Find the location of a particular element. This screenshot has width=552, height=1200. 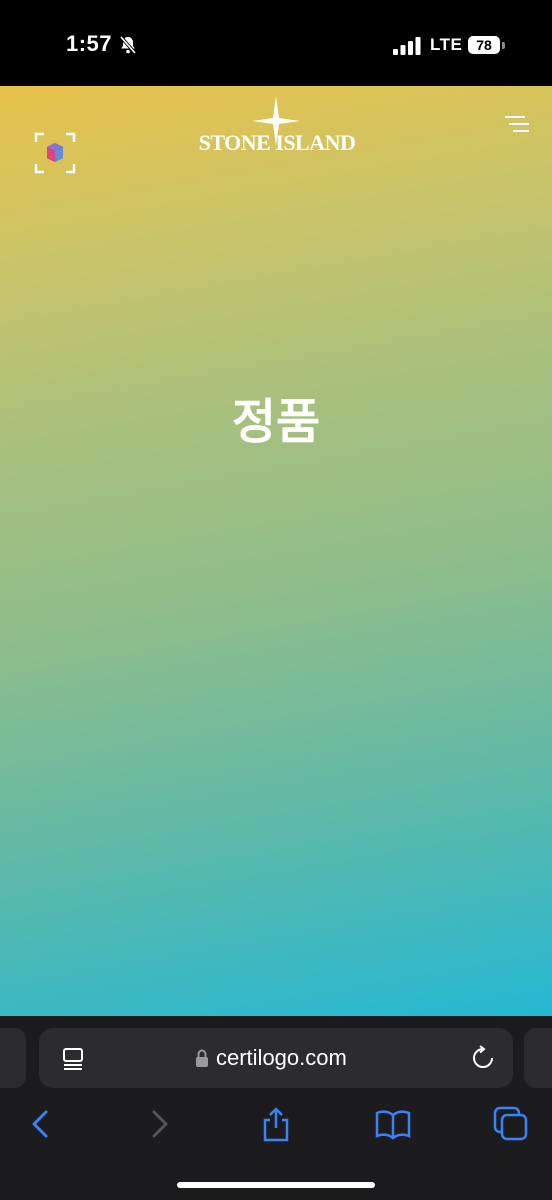

reload-icon is located at coordinates (483, 1058).